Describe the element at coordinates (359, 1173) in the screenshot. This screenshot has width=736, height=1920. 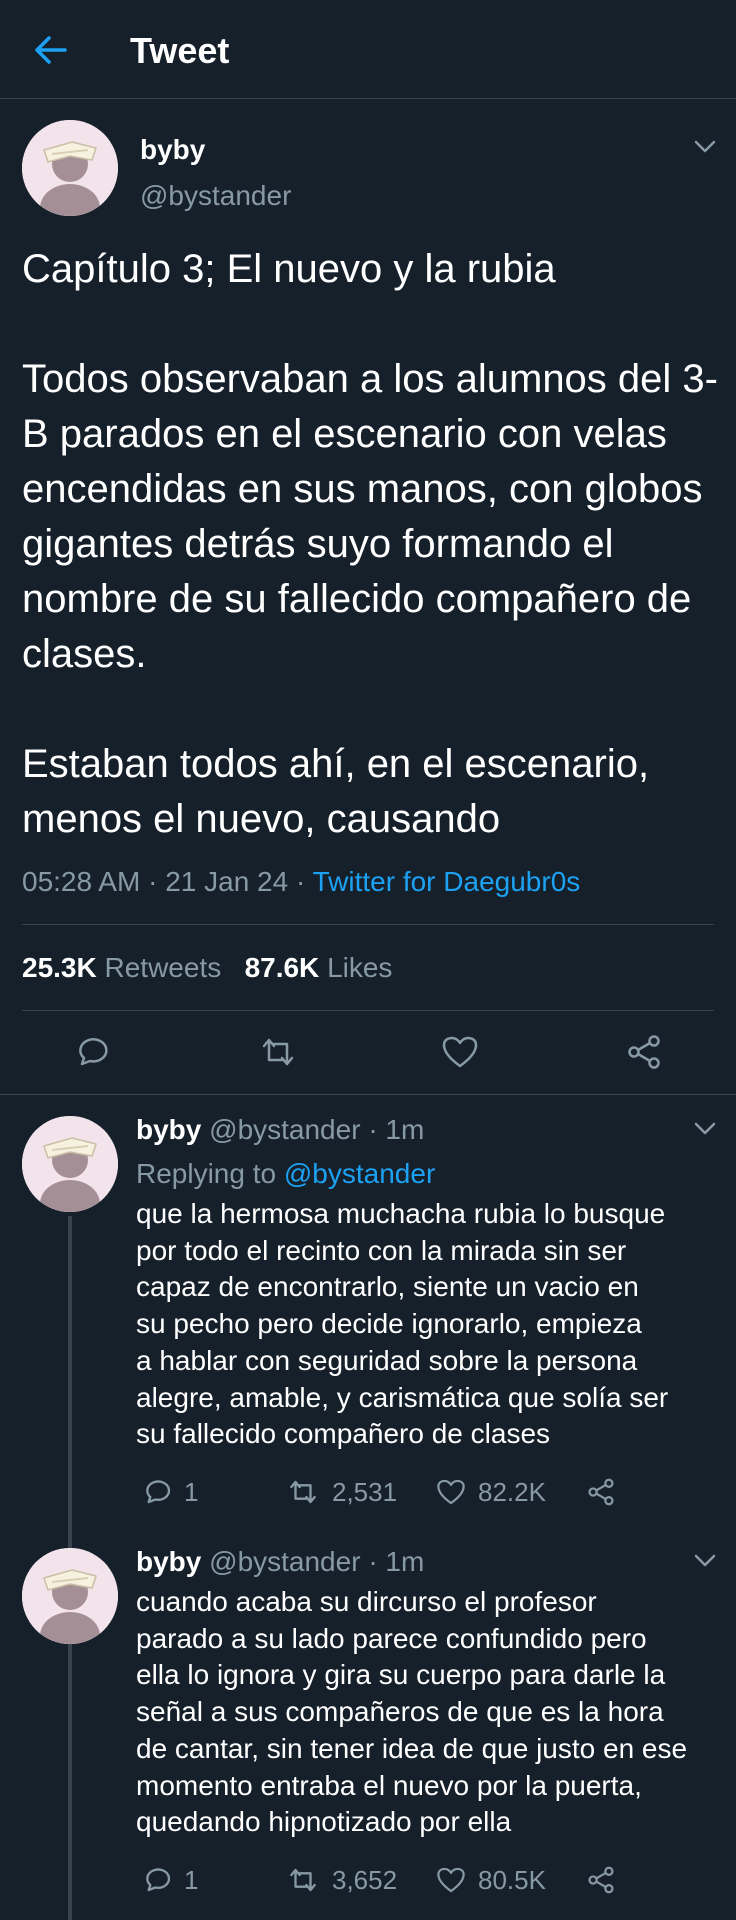
I see `replying-to-mention: @bystander` at that location.